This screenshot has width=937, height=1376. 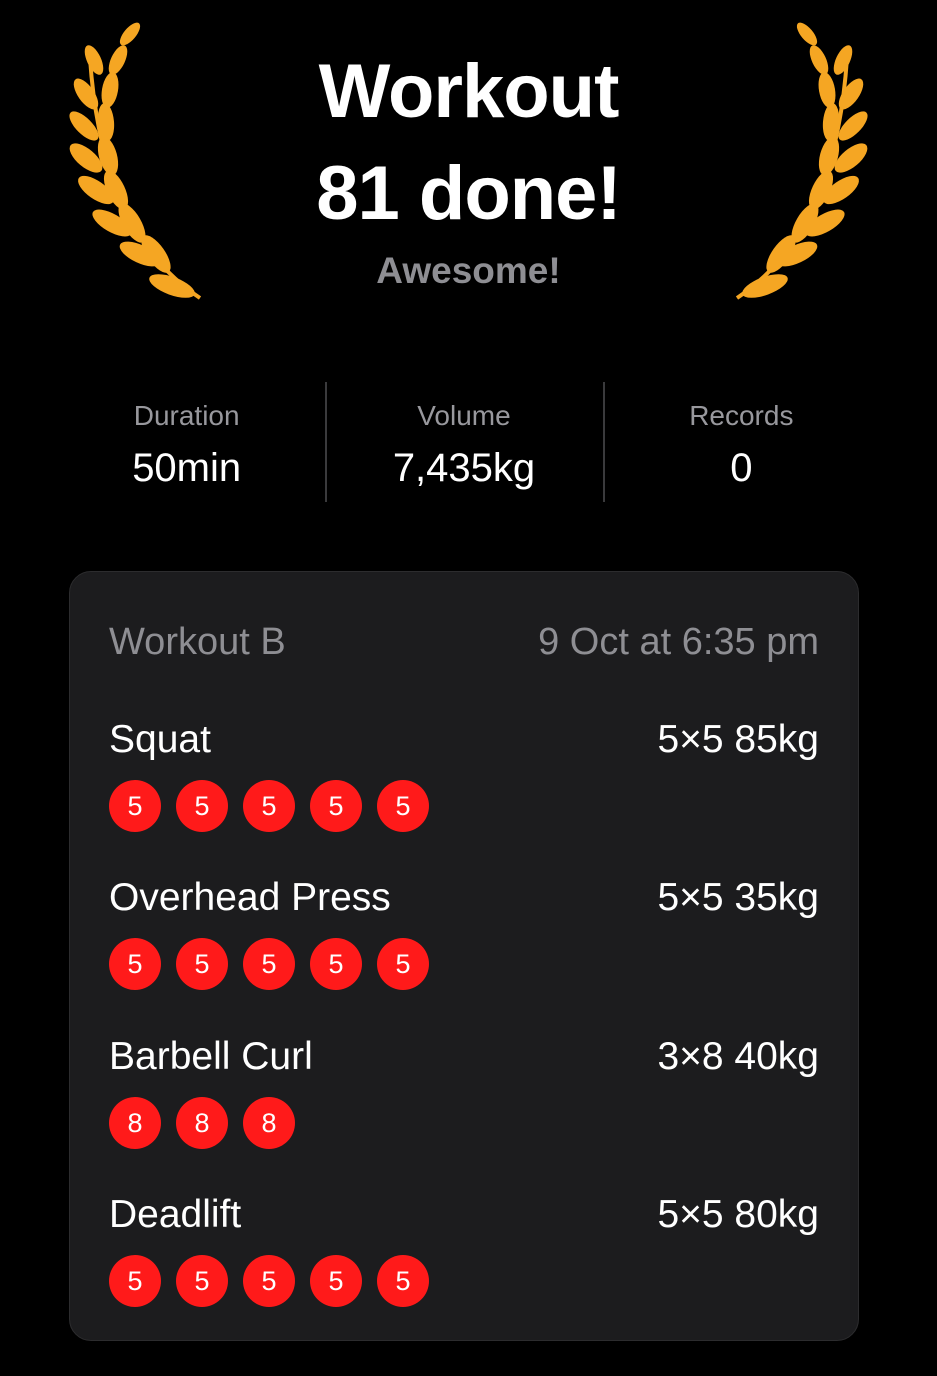 I want to click on stat-label: Duration, so click(x=186, y=415).